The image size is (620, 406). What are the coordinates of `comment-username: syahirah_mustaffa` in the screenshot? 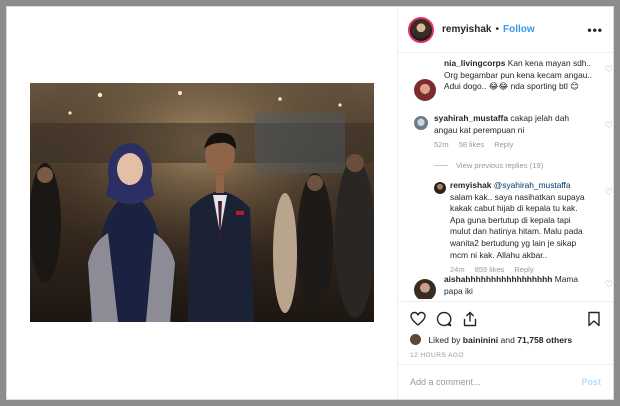 It's located at (471, 118).